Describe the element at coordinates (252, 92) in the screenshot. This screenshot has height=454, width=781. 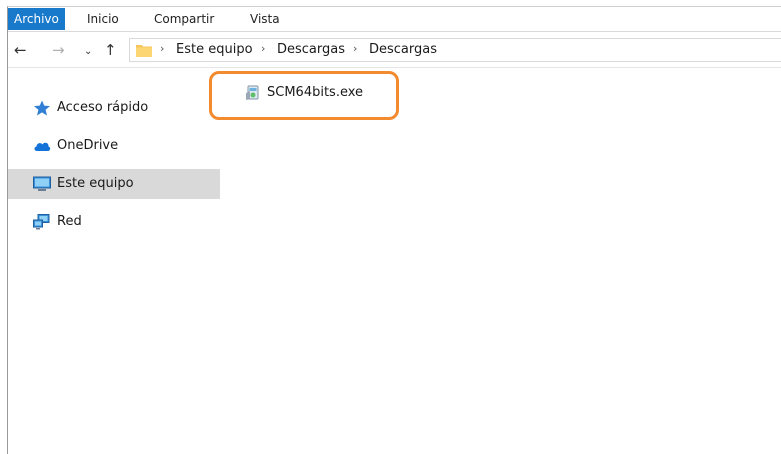
I see `installer-icon` at that location.